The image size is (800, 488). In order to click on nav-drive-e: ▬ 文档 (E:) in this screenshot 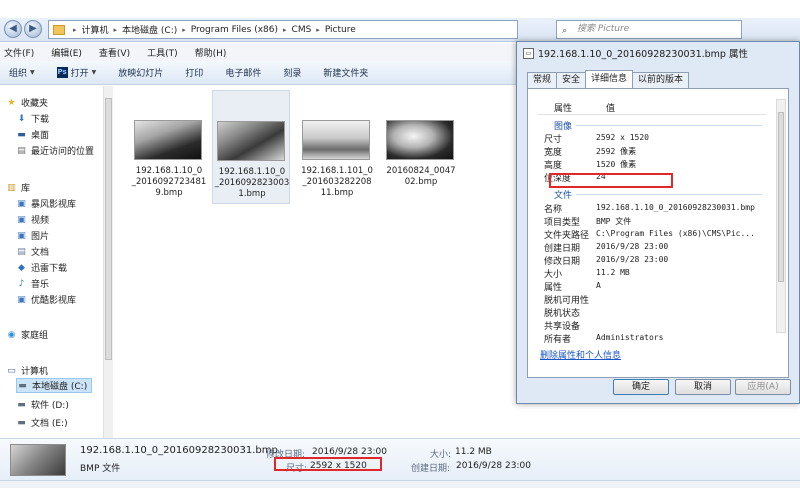, I will do `click(42, 423)`.